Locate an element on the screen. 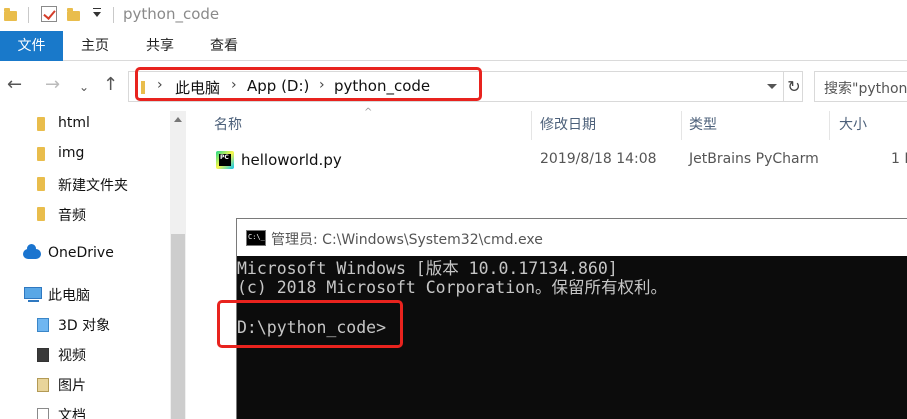 The height and width of the screenshot is (419, 907). nav-item-label: 文档 is located at coordinates (72, 413).